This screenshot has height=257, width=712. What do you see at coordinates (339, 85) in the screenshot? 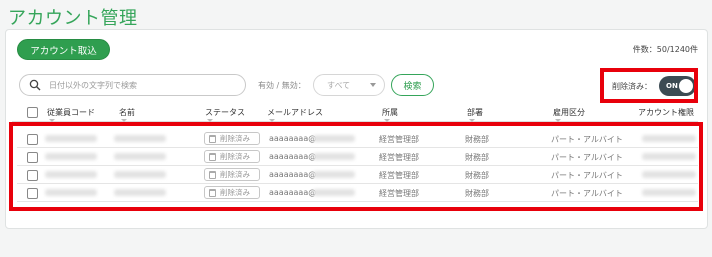
I see `active-filter-value: すべて` at bounding box center [339, 85].